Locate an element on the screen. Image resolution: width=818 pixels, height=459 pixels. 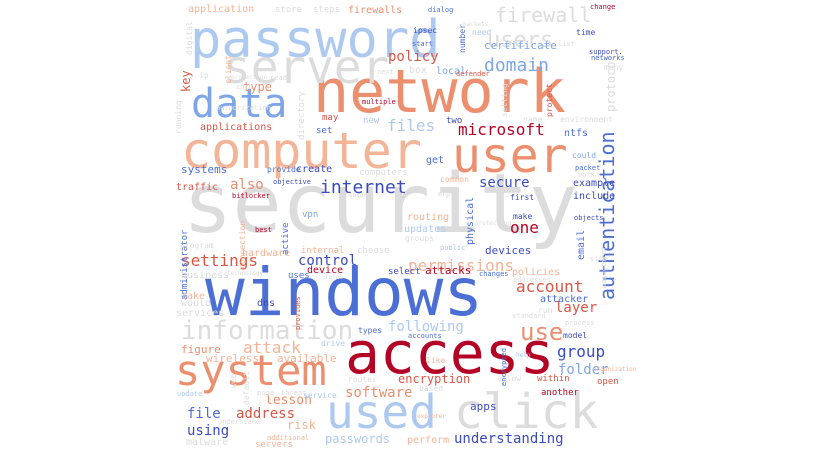
word-steps: steps is located at coordinates (326, 10).